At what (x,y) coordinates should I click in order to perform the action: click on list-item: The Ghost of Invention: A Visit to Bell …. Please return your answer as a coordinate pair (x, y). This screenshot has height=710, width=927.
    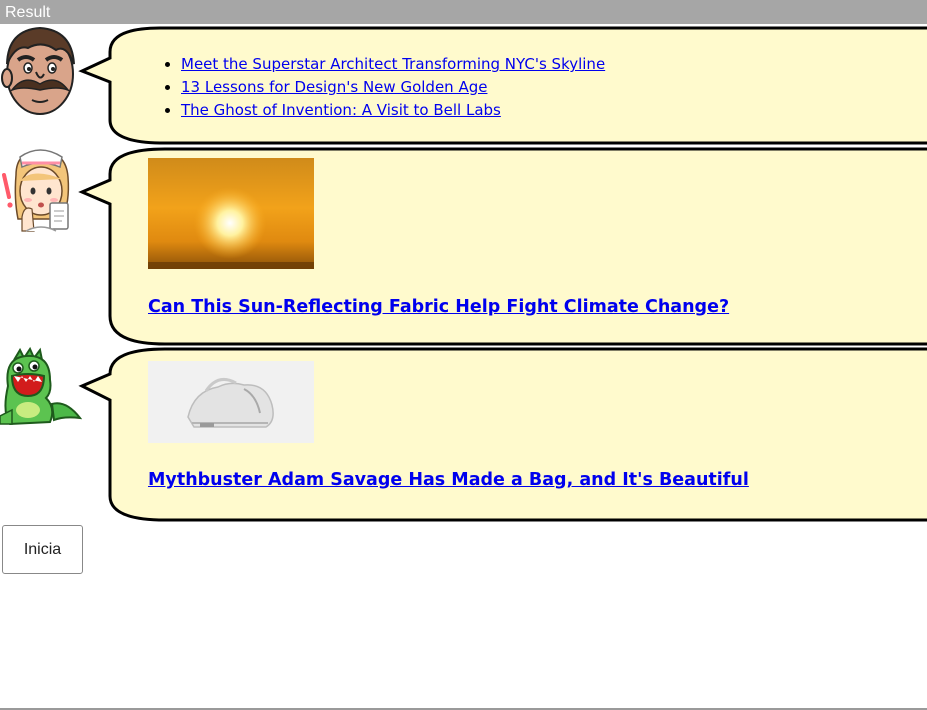
    Looking at the image, I should click on (393, 110).